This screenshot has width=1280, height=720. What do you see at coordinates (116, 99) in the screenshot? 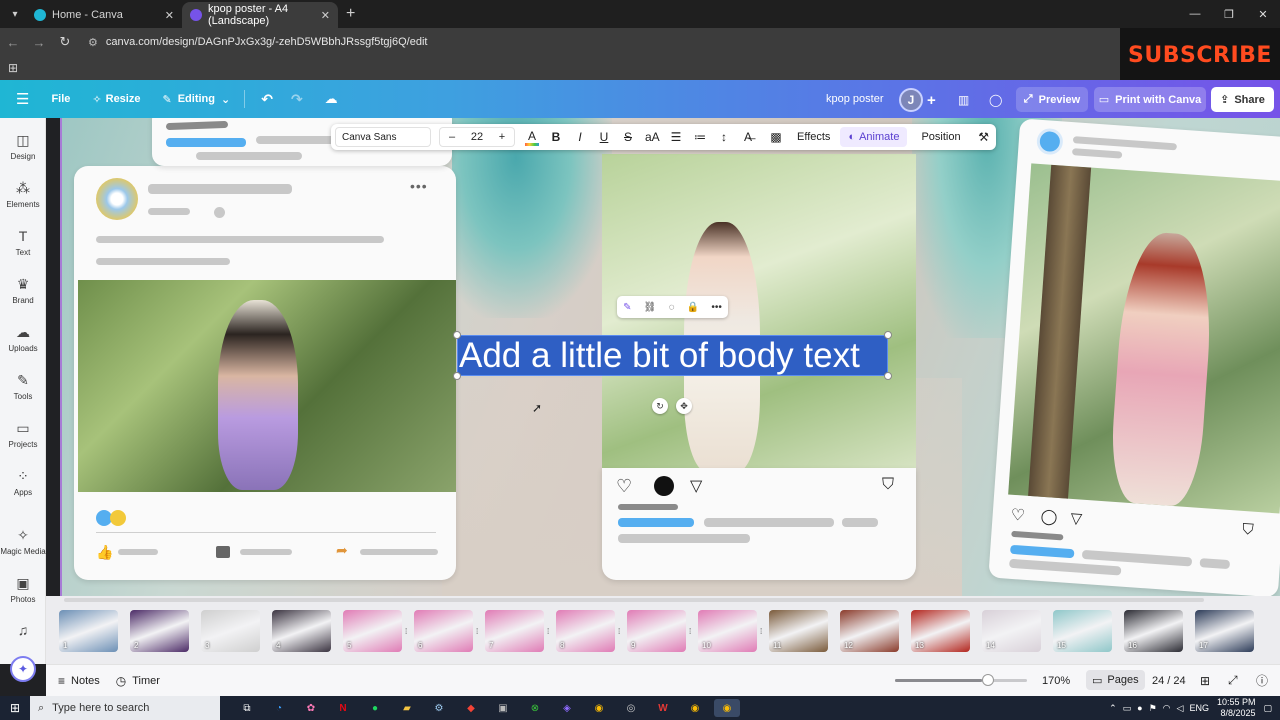
I see `resize-button: ✧ Resize` at bounding box center [116, 99].